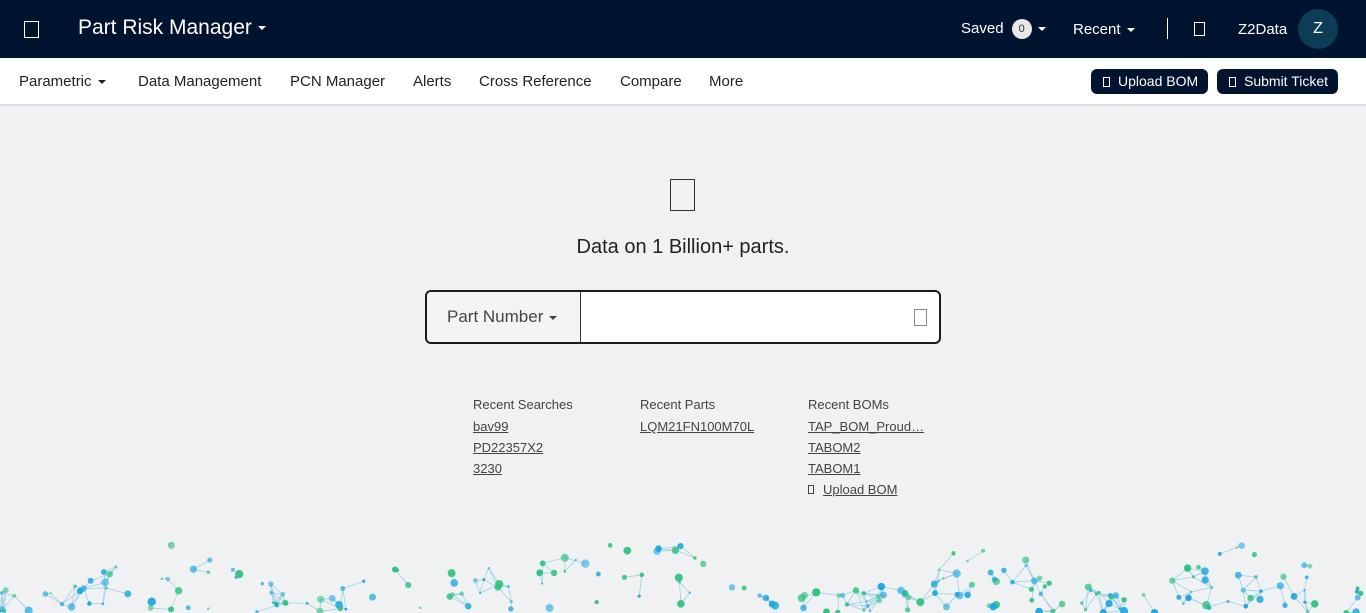  I want to click on saved-dropdown: Saved 0, so click(1003, 29).